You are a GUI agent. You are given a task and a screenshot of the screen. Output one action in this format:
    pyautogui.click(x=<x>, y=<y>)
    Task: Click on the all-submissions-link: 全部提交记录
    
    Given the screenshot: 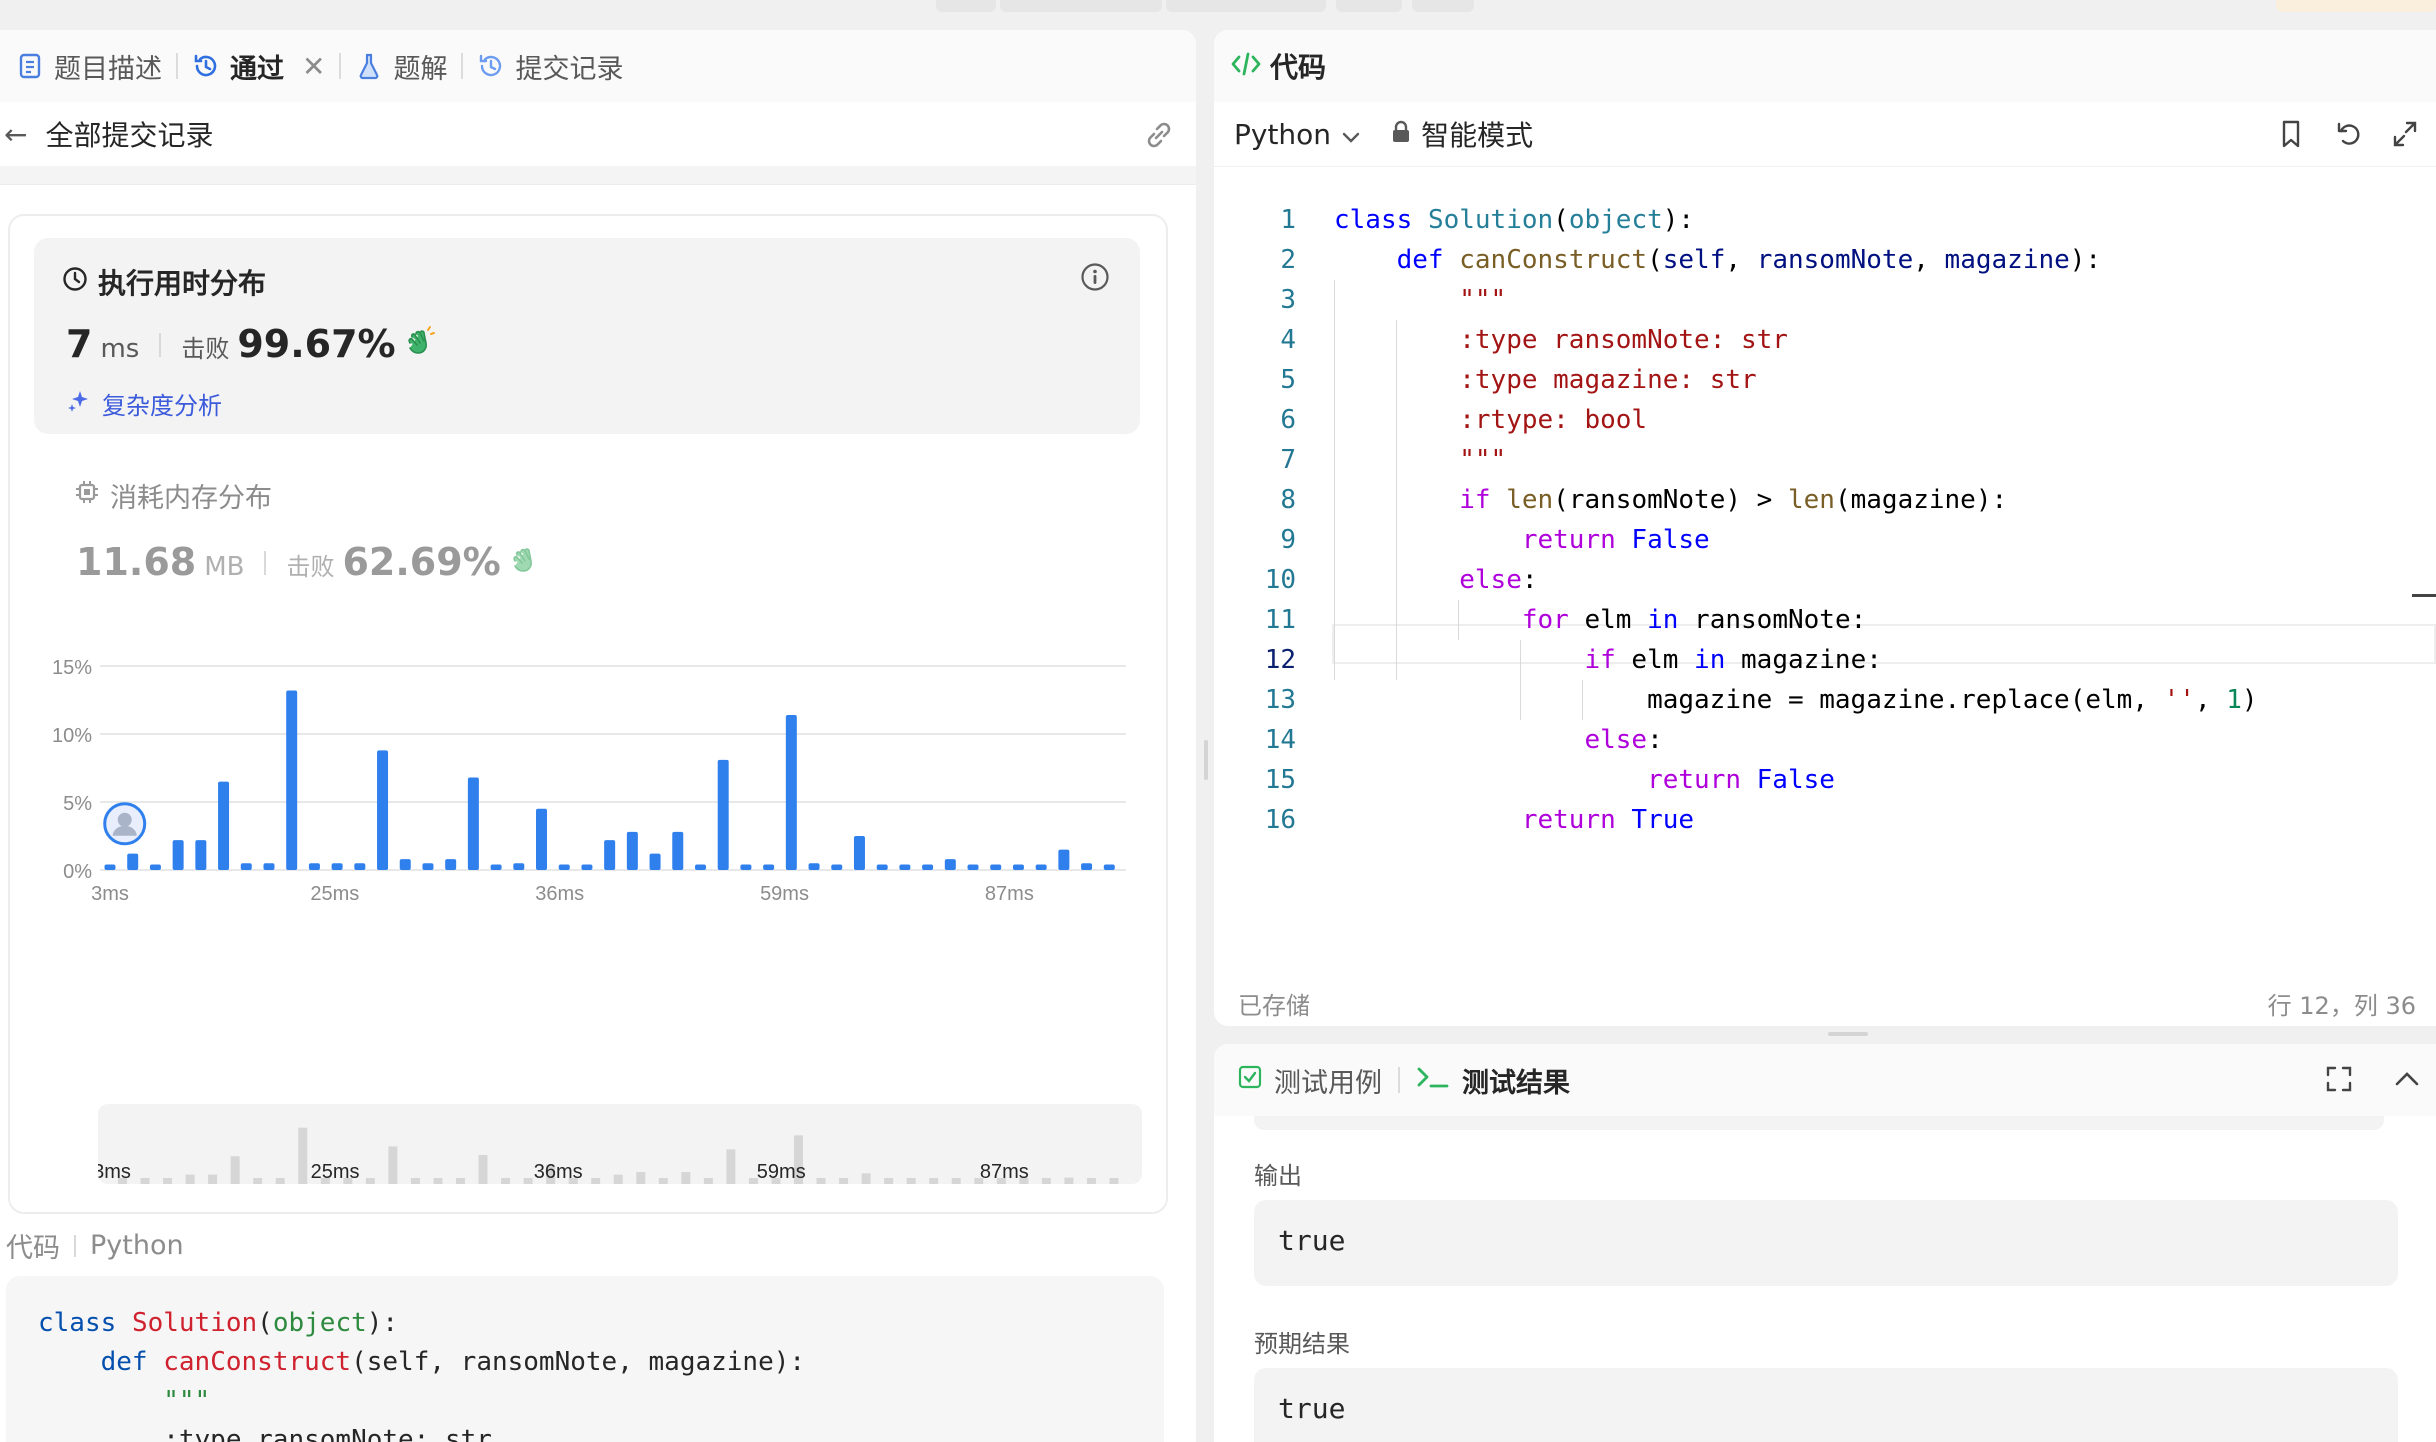 What is the action you would take?
    pyautogui.click(x=129, y=134)
    